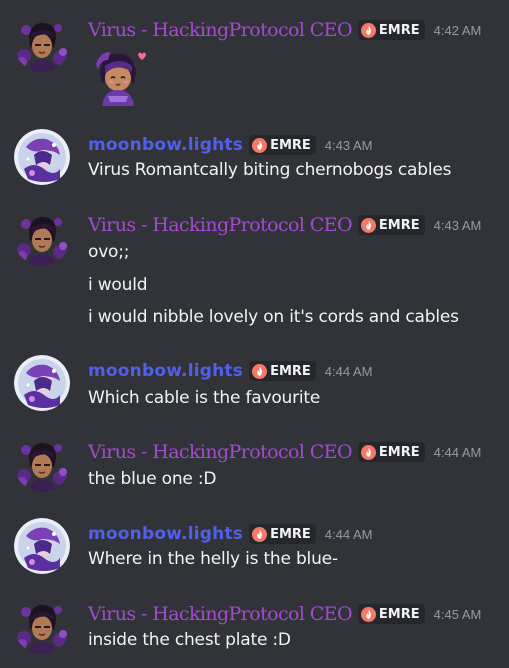  Describe the element at coordinates (118, 285) in the screenshot. I see `message-text: i would` at that location.